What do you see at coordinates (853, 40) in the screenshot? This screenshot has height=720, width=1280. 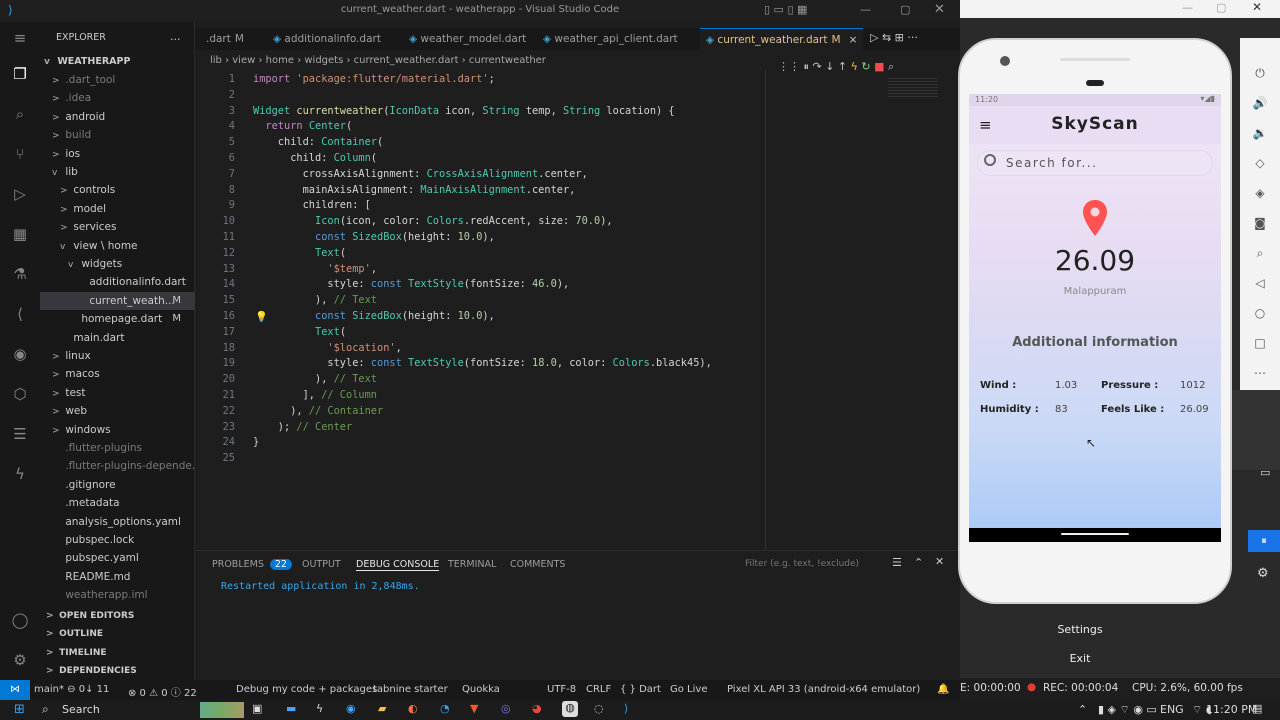 I see `close-tab-icon: ×` at bounding box center [853, 40].